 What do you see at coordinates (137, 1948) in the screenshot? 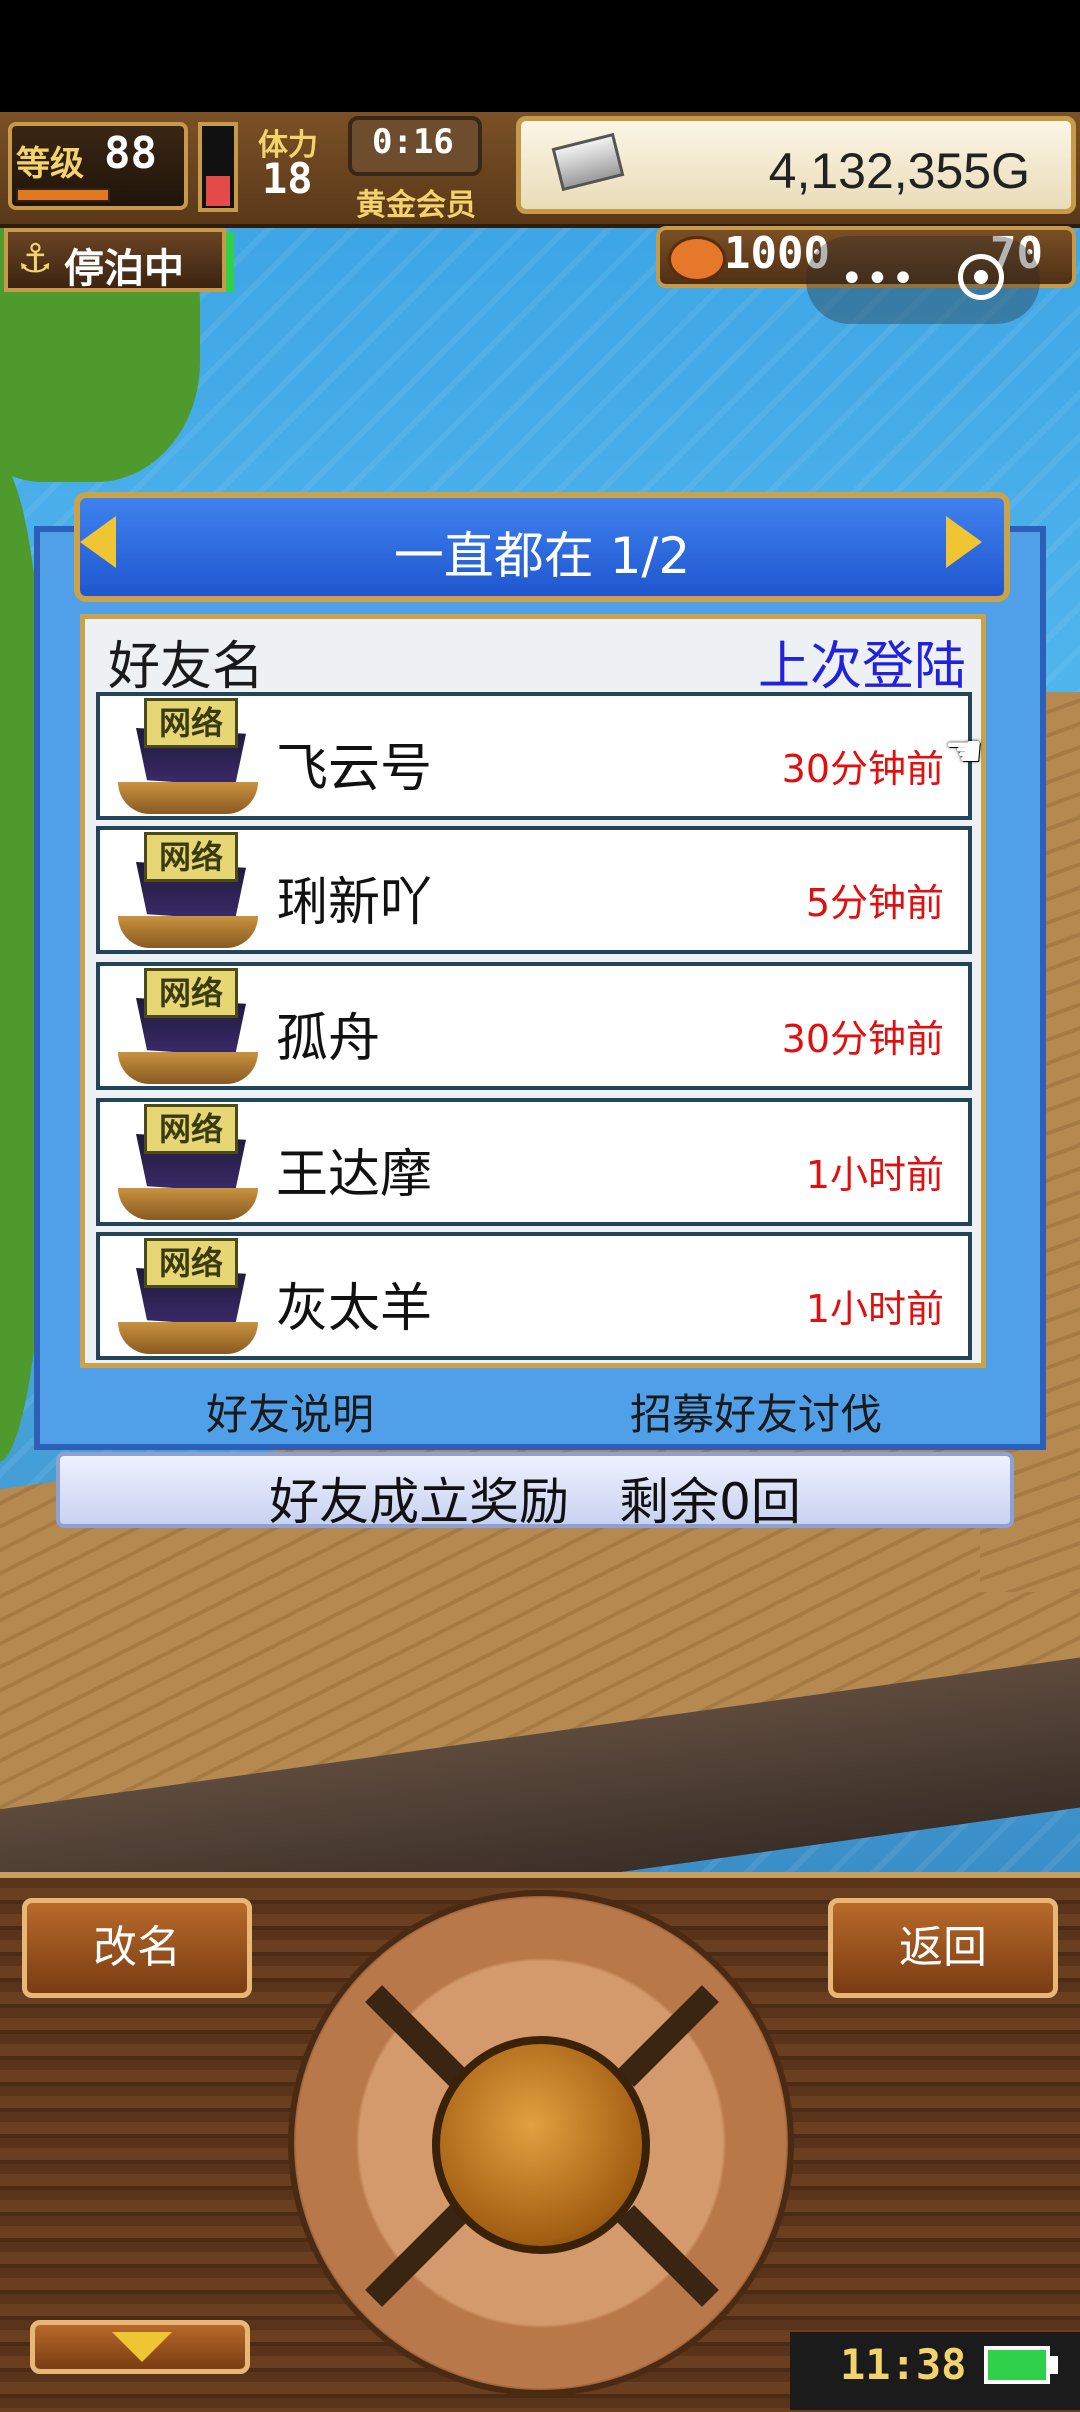
I see `rename-button: 改名` at bounding box center [137, 1948].